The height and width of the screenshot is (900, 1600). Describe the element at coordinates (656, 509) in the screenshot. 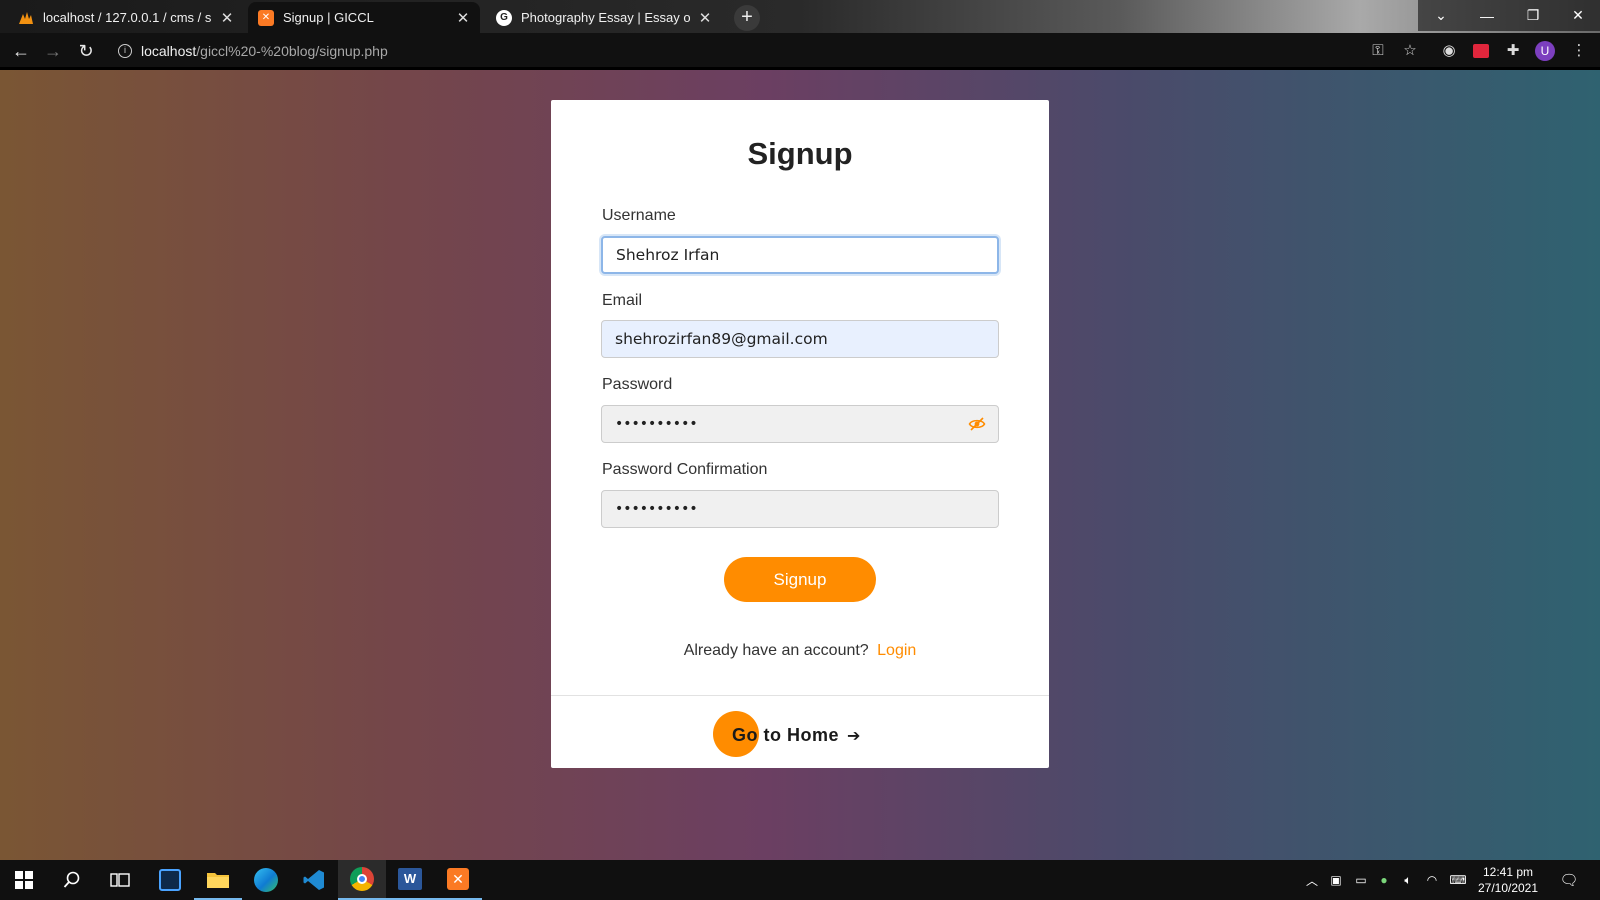

I see `confirm-password-value: ••••••••••` at that location.